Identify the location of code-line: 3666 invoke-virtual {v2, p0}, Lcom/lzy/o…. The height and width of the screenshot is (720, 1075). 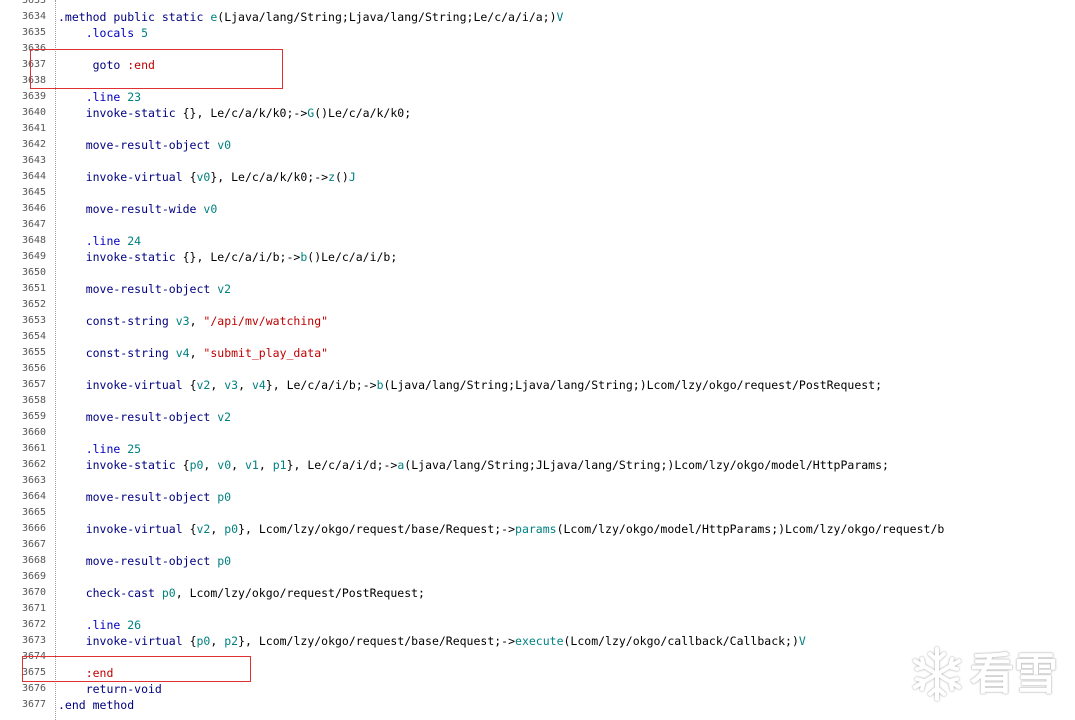
(537, 529).